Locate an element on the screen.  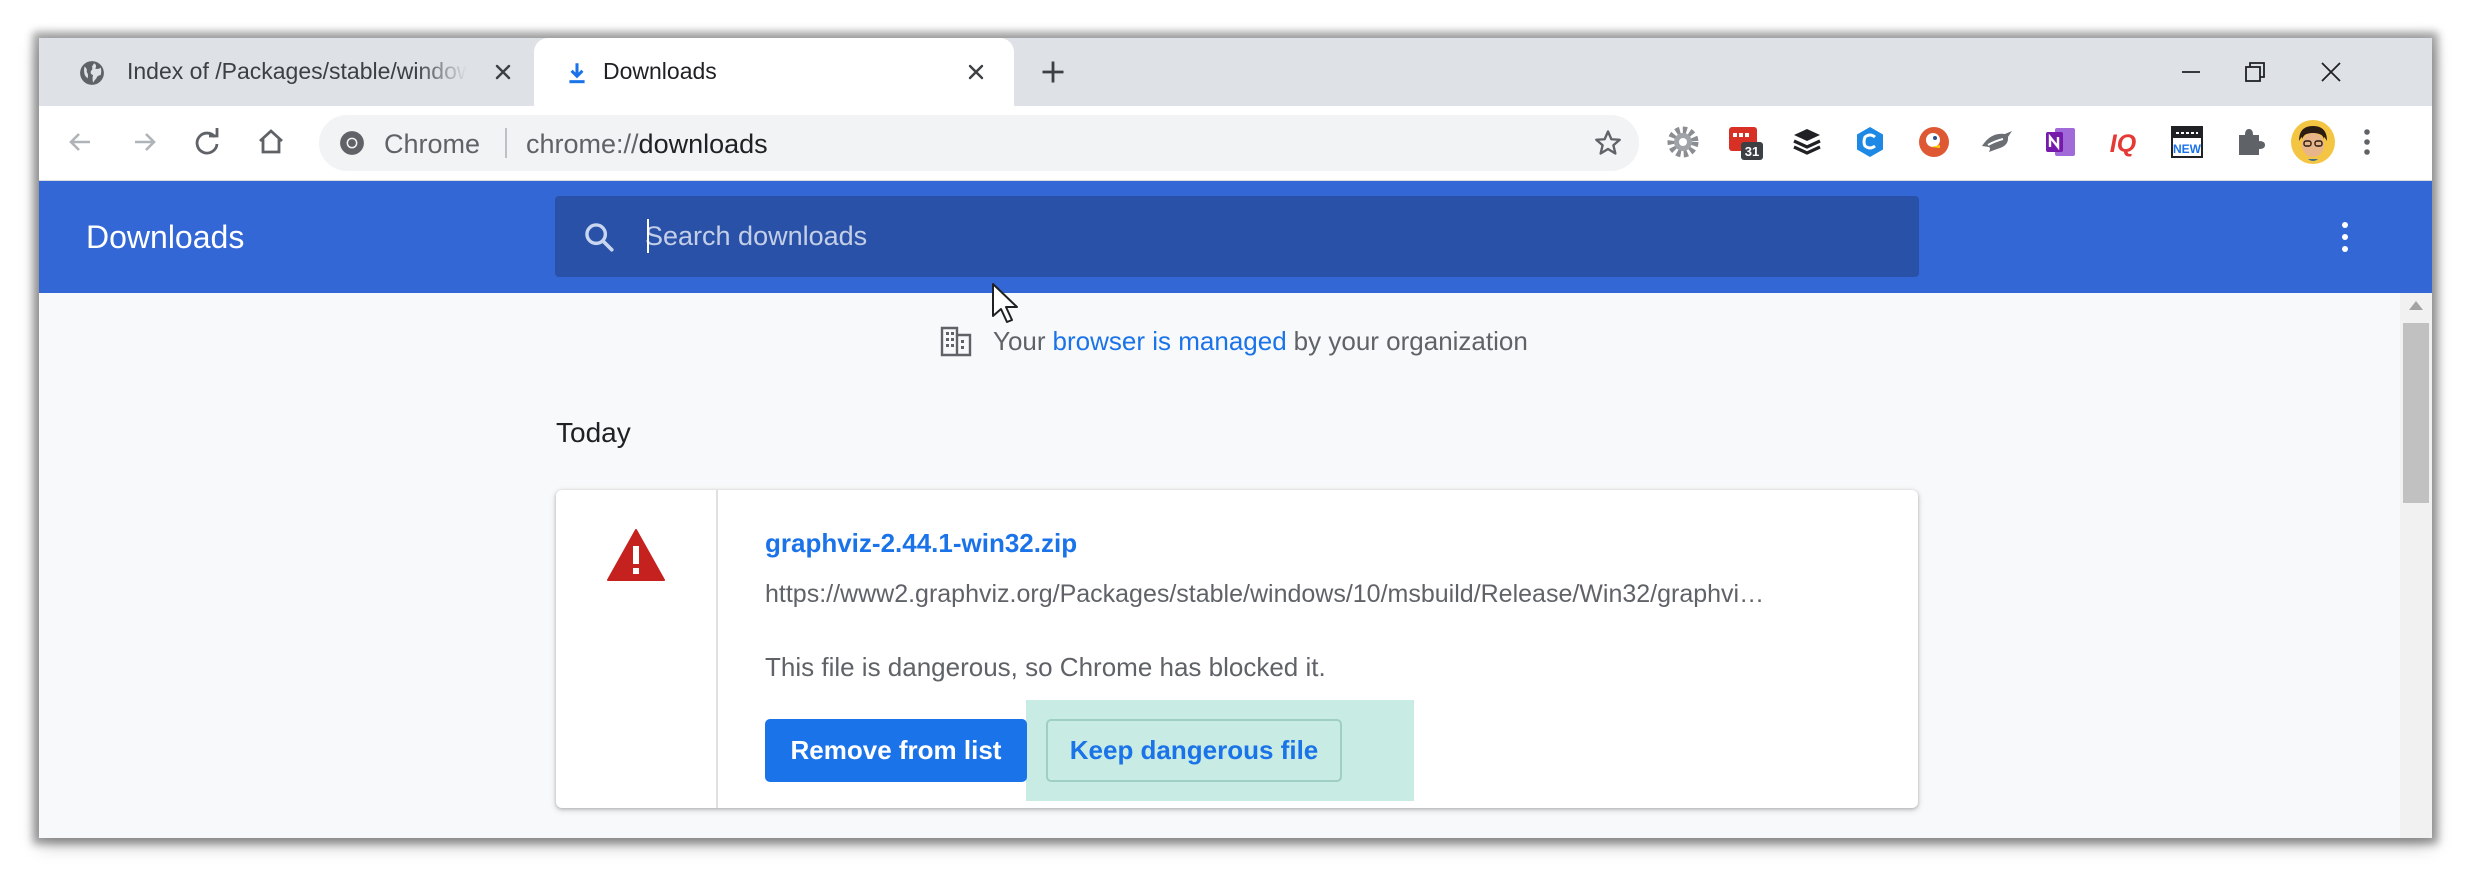
new-tab-icon is located at coordinates (1053, 72).